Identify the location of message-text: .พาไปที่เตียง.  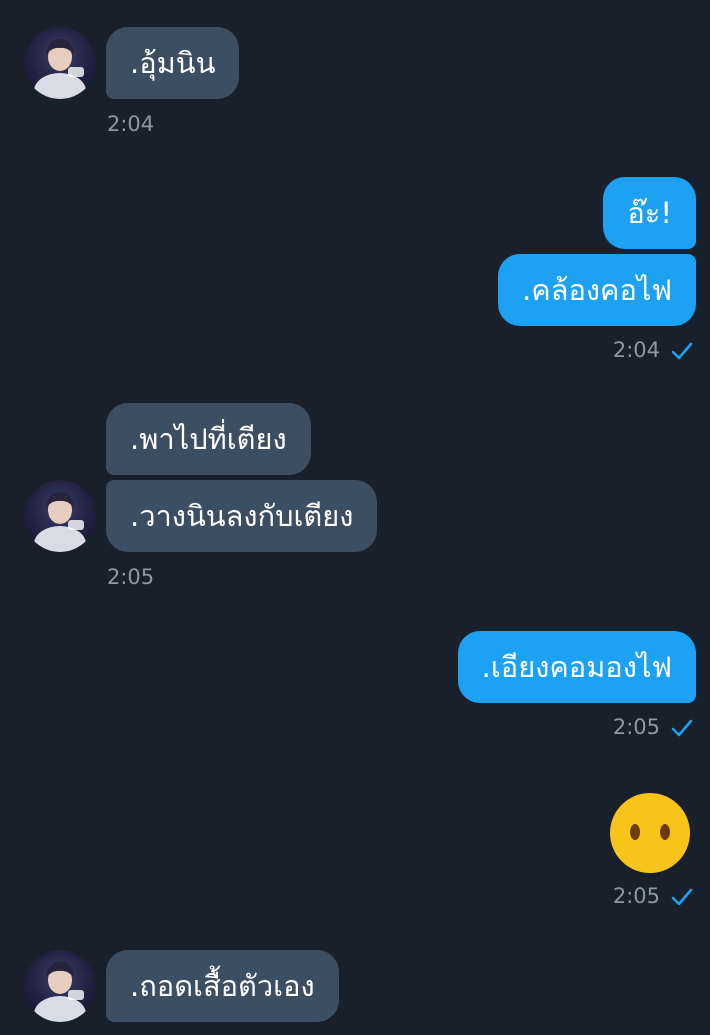
(208, 438).